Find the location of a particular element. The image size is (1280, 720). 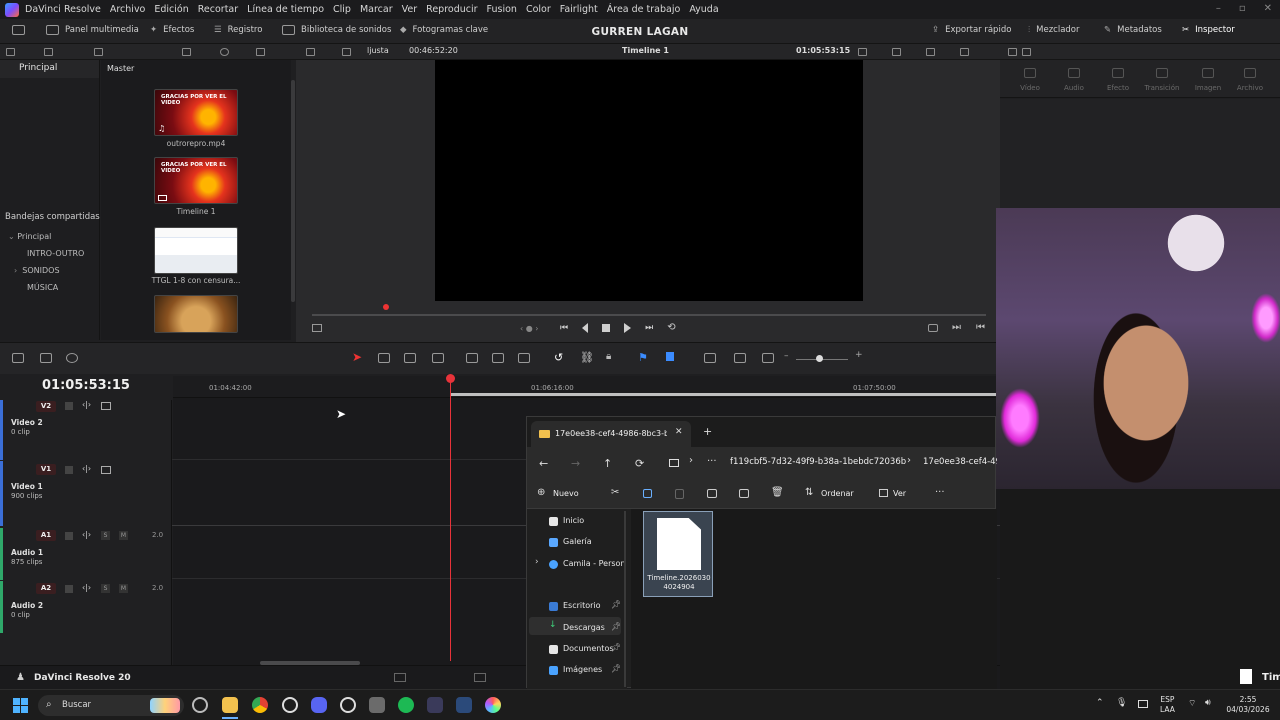

timeline-playhead-handle is located at coordinates (450, 378).